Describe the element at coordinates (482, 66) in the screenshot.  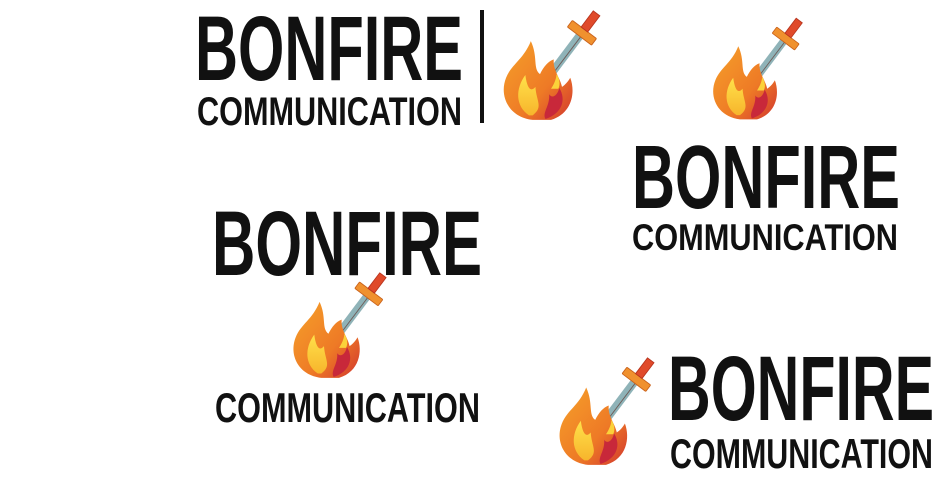
I see `divider` at that location.